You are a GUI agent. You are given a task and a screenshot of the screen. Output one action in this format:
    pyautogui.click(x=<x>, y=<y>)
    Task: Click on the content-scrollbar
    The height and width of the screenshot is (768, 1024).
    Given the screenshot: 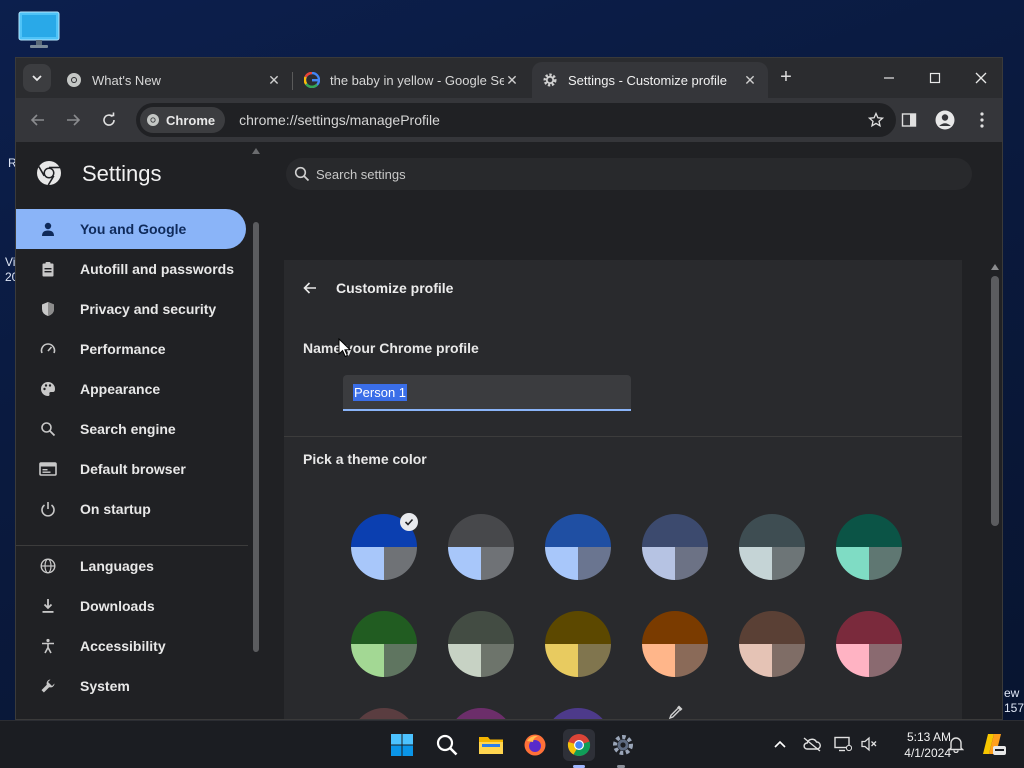 What is the action you would take?
    pyautogui.click(x=995, y=489)
    